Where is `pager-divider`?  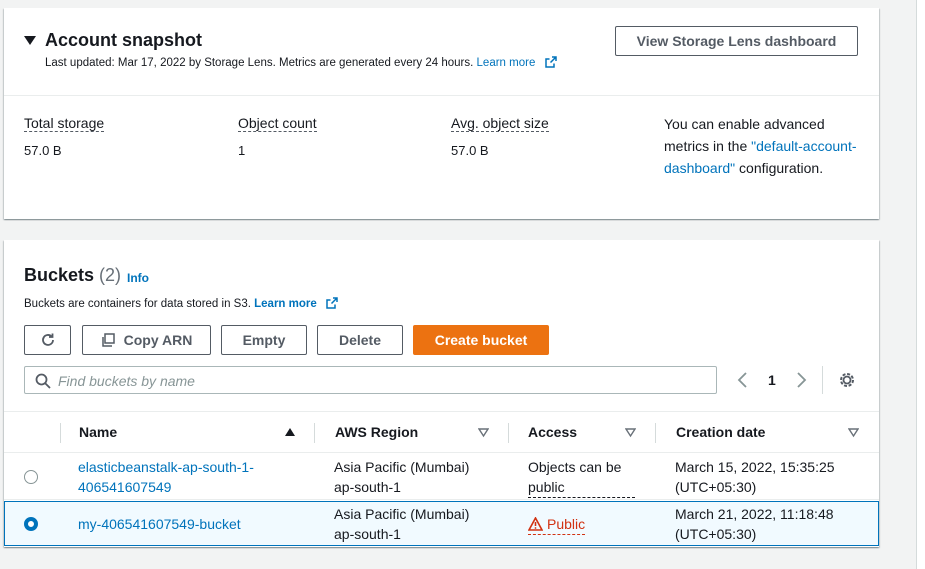 pager-divider is located at coordinates (822, 380).